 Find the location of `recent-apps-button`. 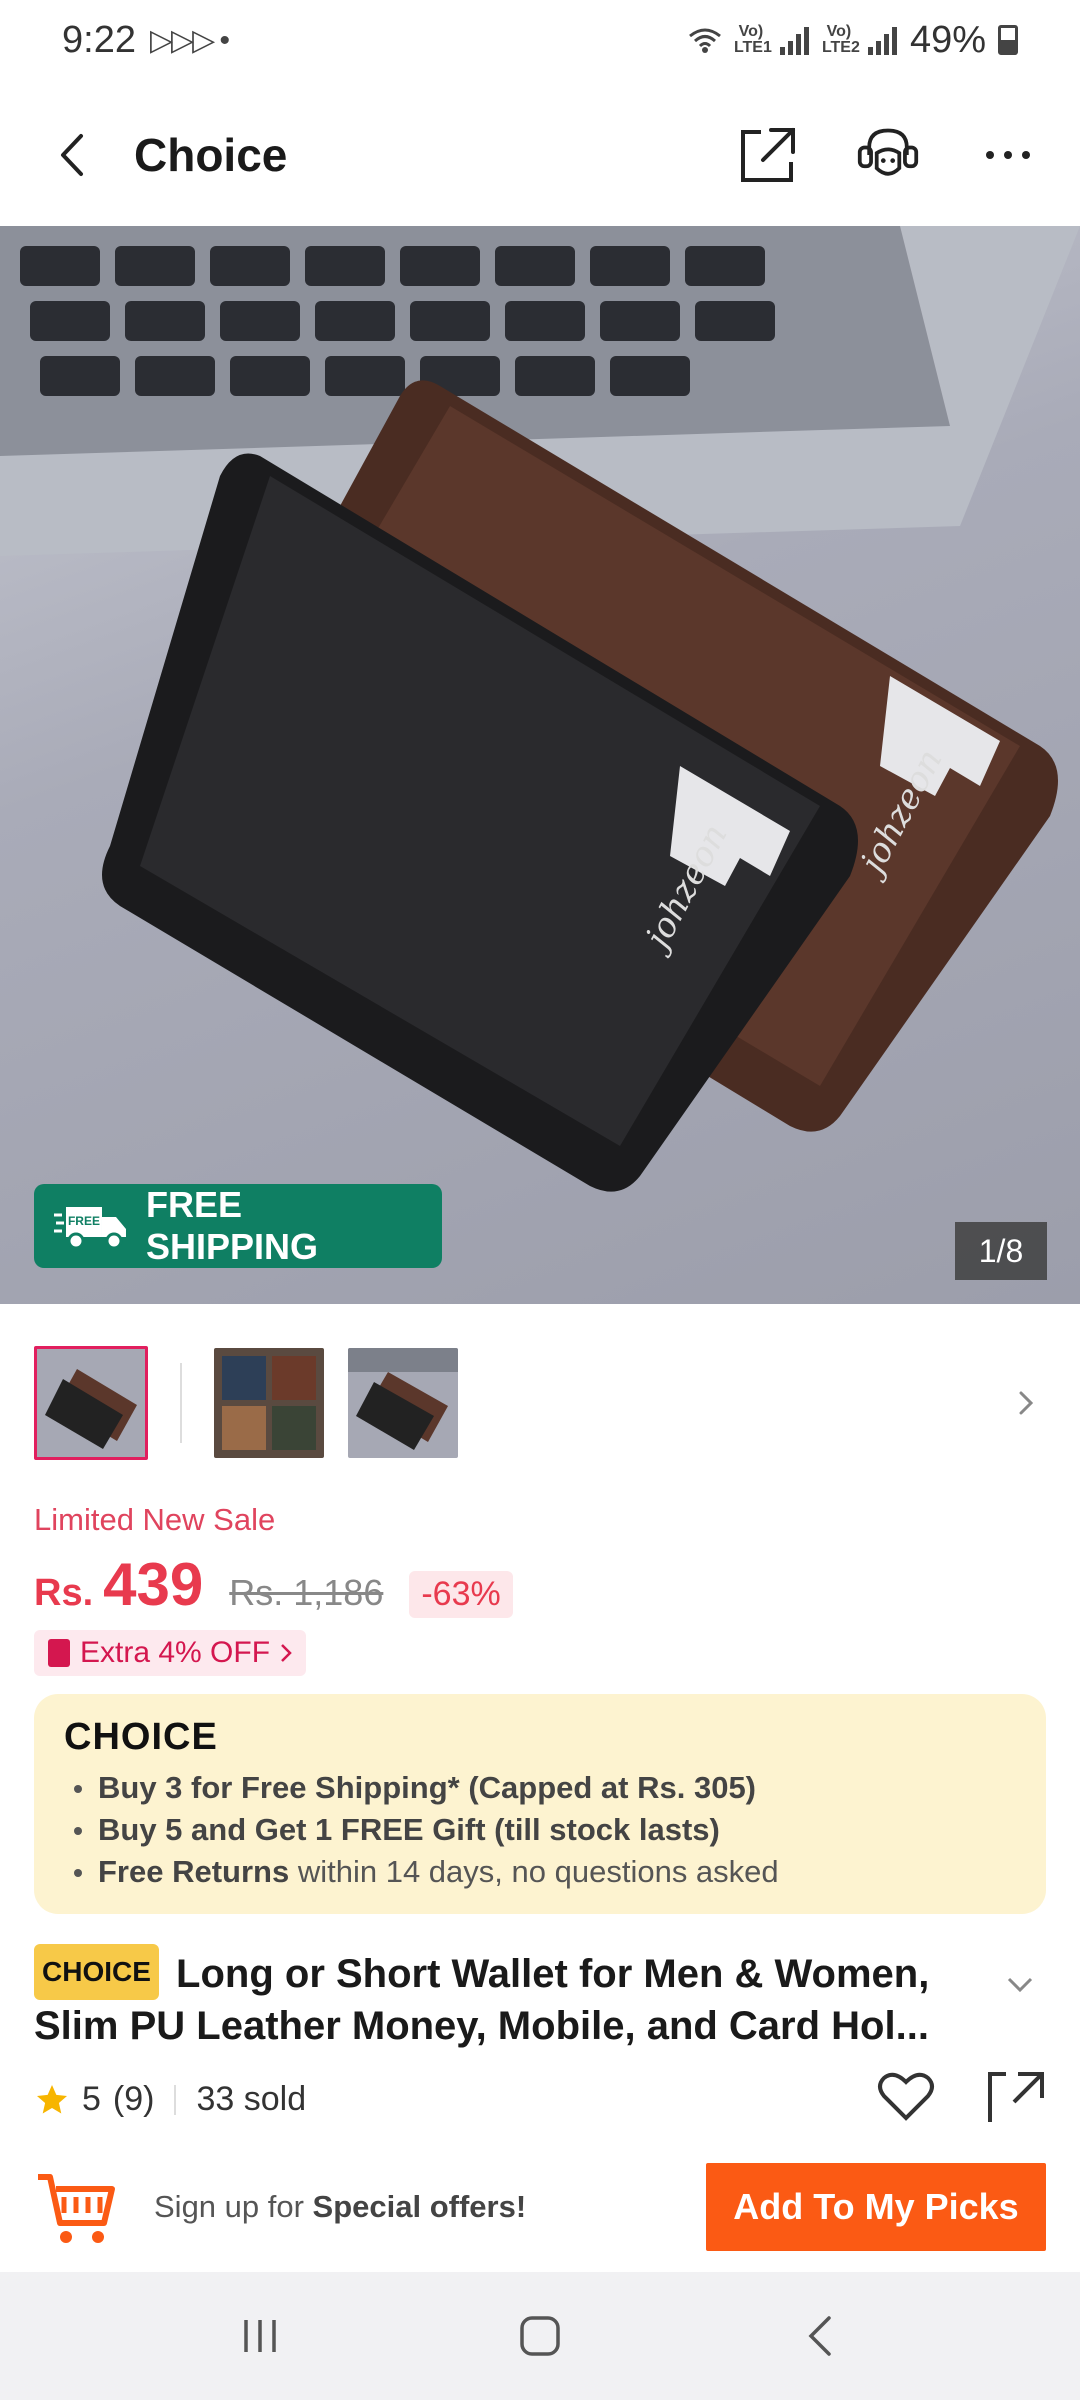

recent-apps-button is located at coordinates (260, 2336).